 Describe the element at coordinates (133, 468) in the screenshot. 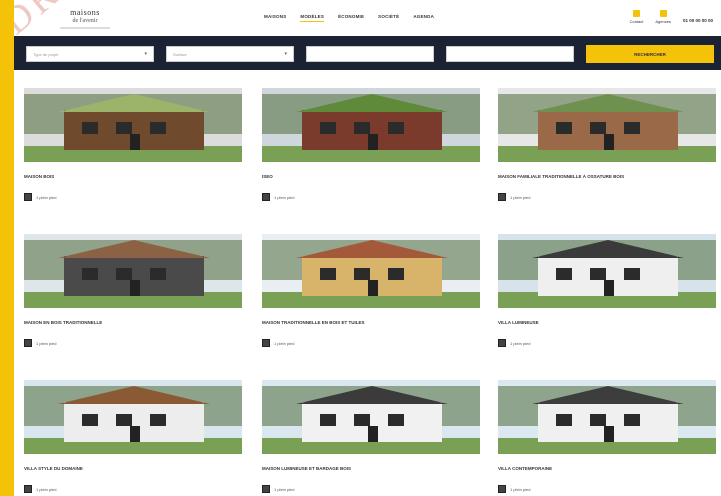

I see `model-title: VILLA STYLE DU DOMAINE` at that location.